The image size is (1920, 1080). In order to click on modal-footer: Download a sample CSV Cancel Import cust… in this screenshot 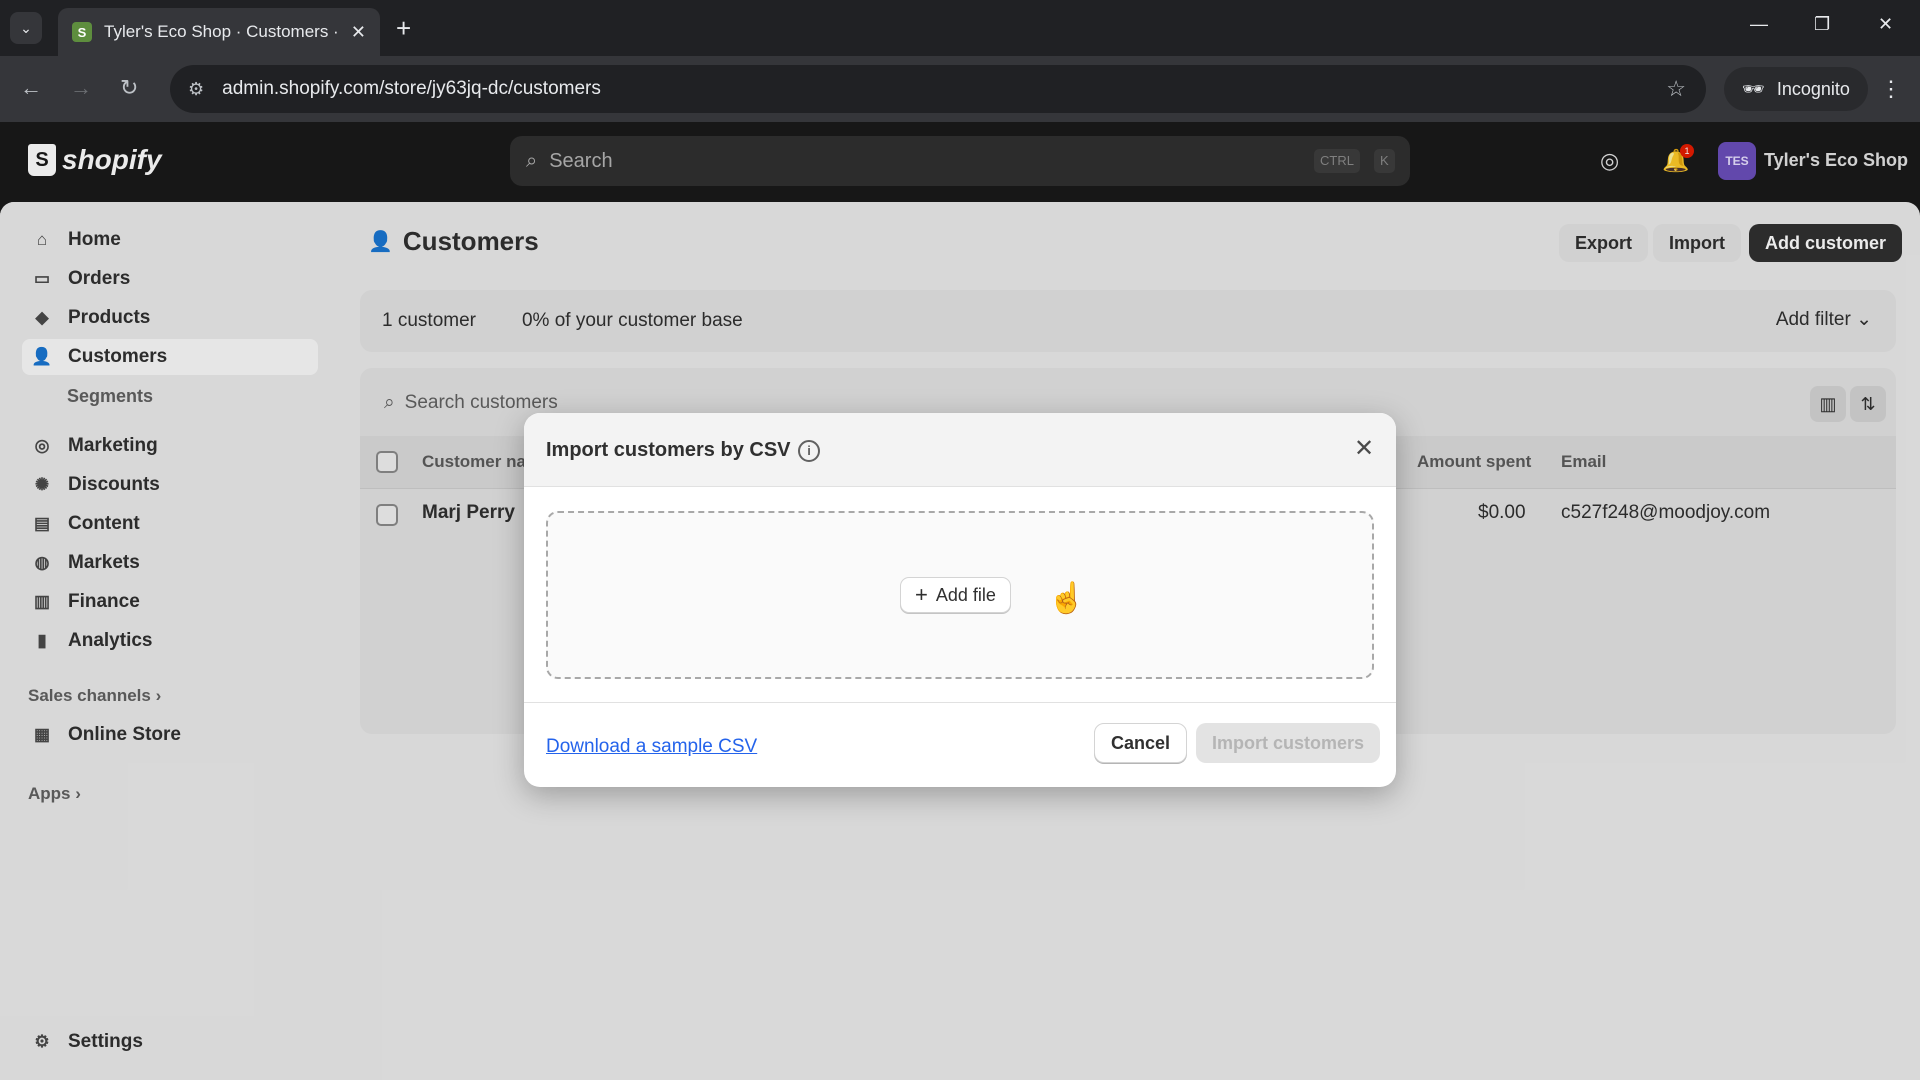, I will do `click(960, 744)`.